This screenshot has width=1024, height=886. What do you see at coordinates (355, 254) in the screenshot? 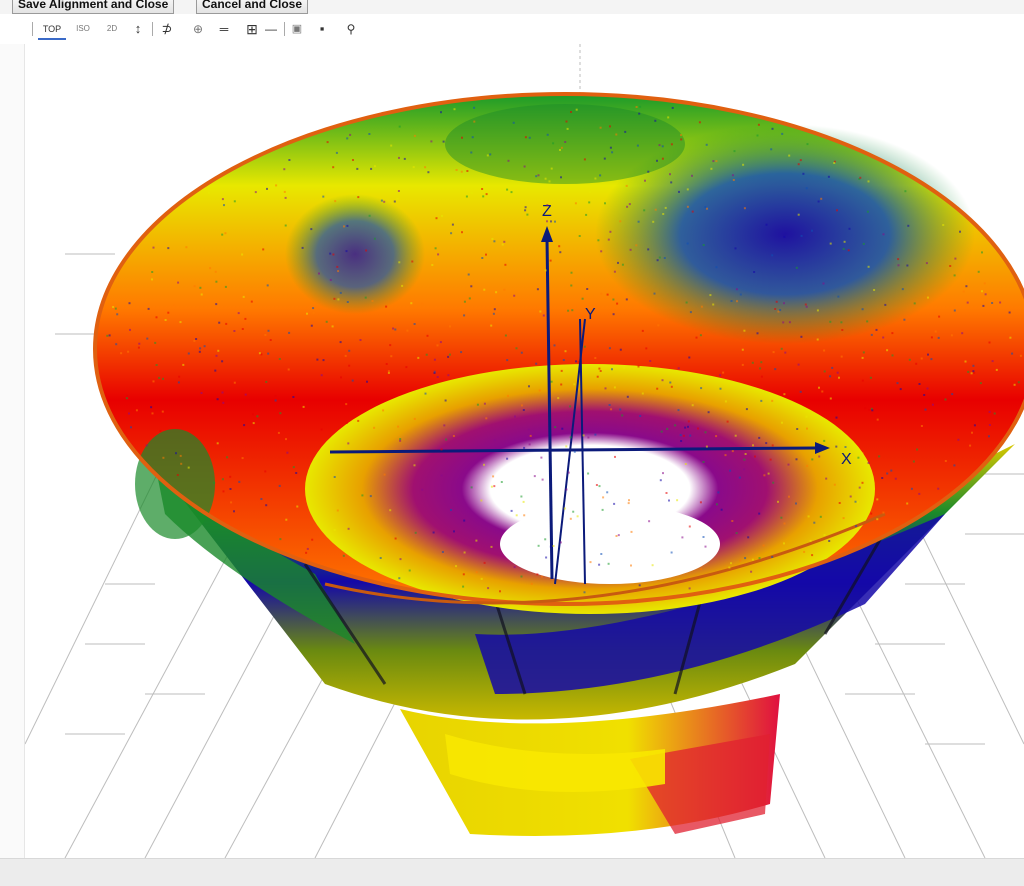
I see `inner-blue-spot-left` at bounding box center [355, 254].